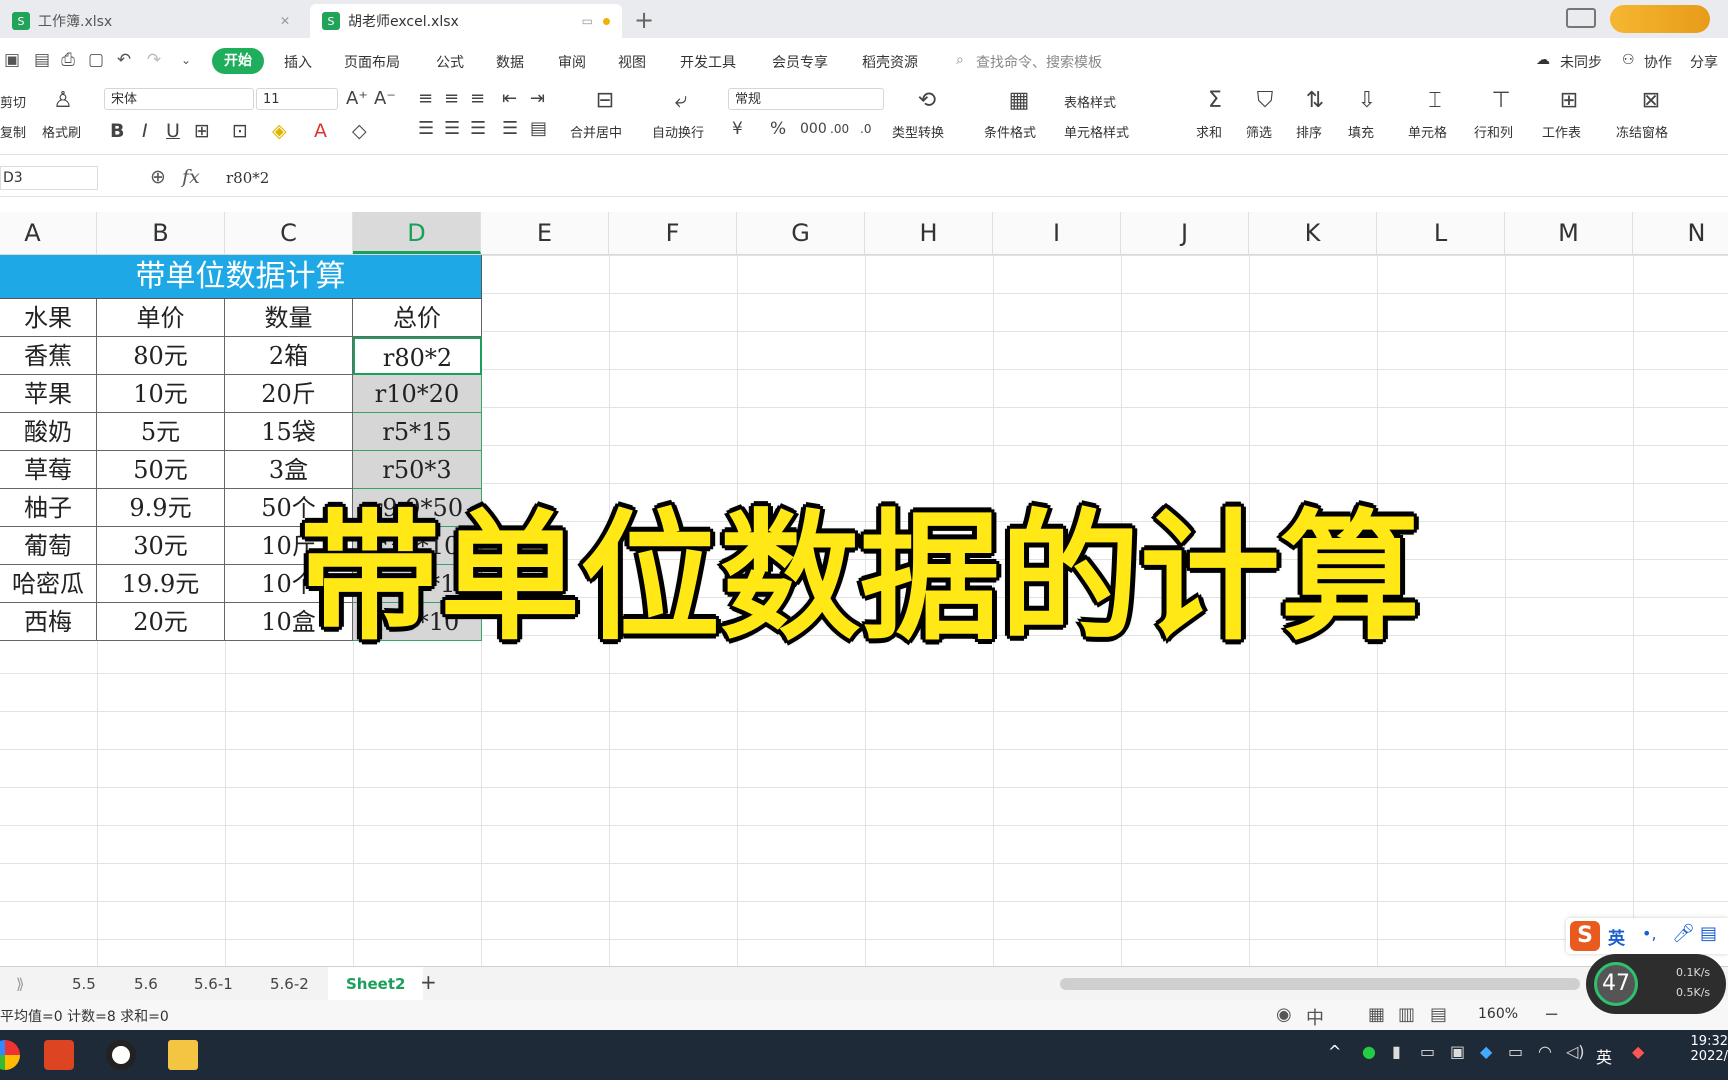 This screenshot has height=1080, width=1728. Describe the element at coordinates (191, 177) in the screenshot. I see `fx-icon: fx` at that location.